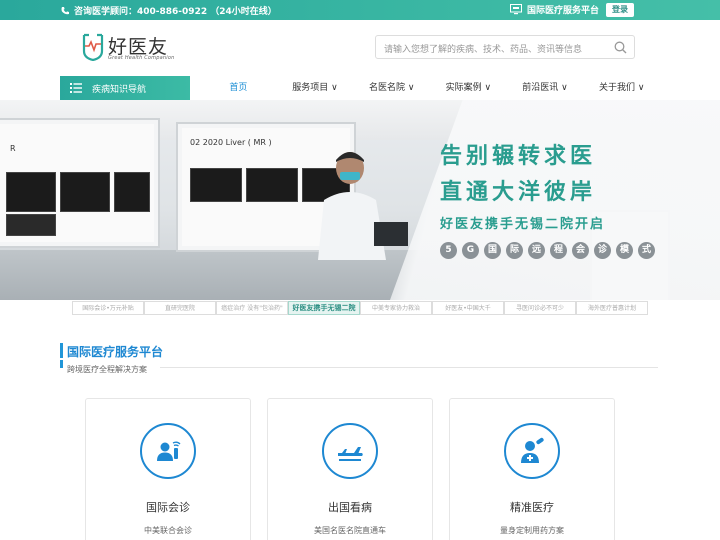 Image resolution: width=720 pixels, height=540 pixels. What do you see at coordinates (350, 454) in the screenshot?
I see `airplane-icon` at bounding box center [350, 454].